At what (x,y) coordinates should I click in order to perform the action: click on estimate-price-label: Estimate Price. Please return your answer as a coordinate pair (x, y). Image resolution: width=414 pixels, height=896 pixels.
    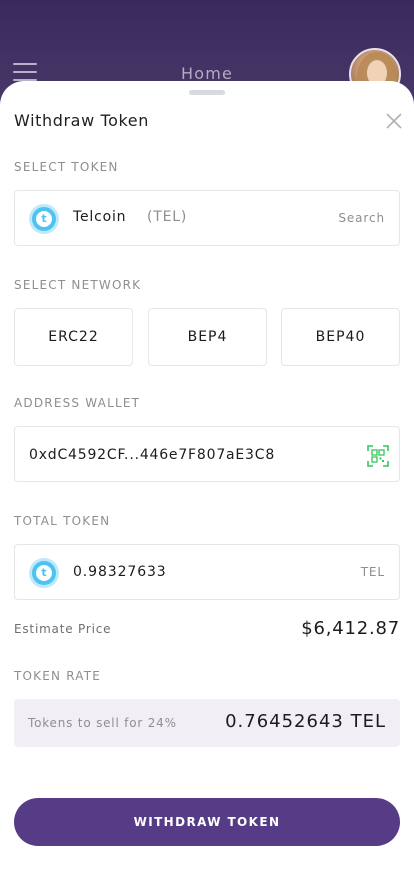
    Looking at the image, I should click on (63, 629).